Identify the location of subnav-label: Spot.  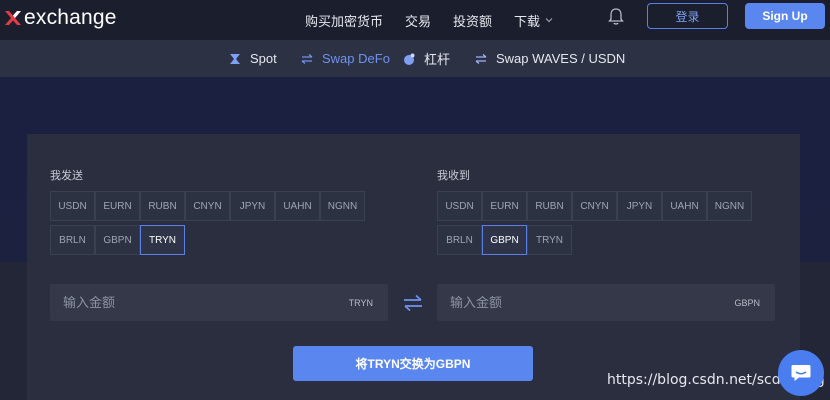
(263, 58).